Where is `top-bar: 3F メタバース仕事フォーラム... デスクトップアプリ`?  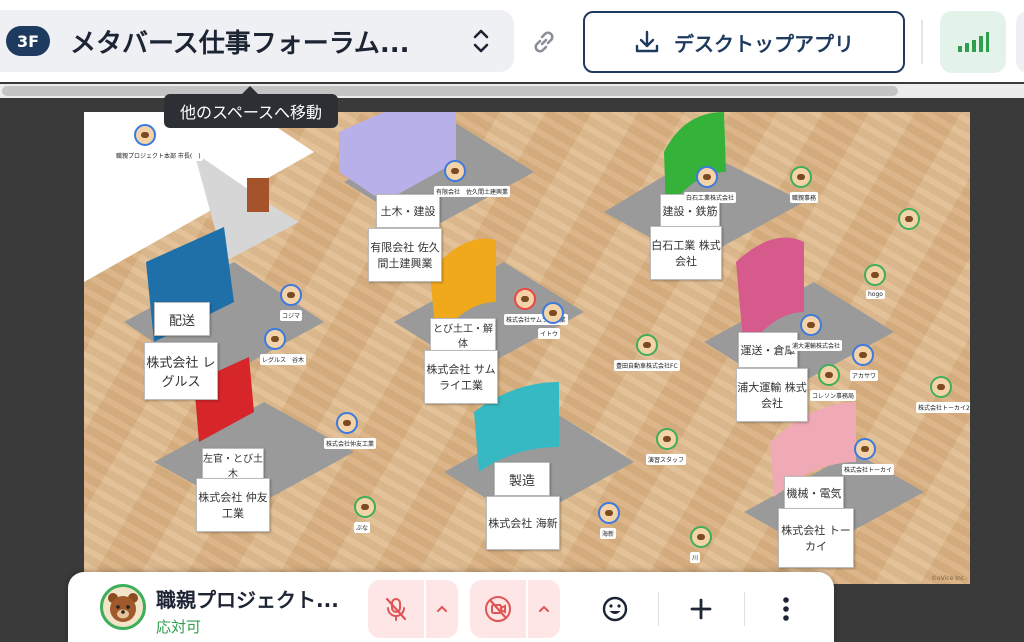
top-bar: 3F メタバース仕事フォーラム... デスクトップアプリ is located at coordinates (512, 41).